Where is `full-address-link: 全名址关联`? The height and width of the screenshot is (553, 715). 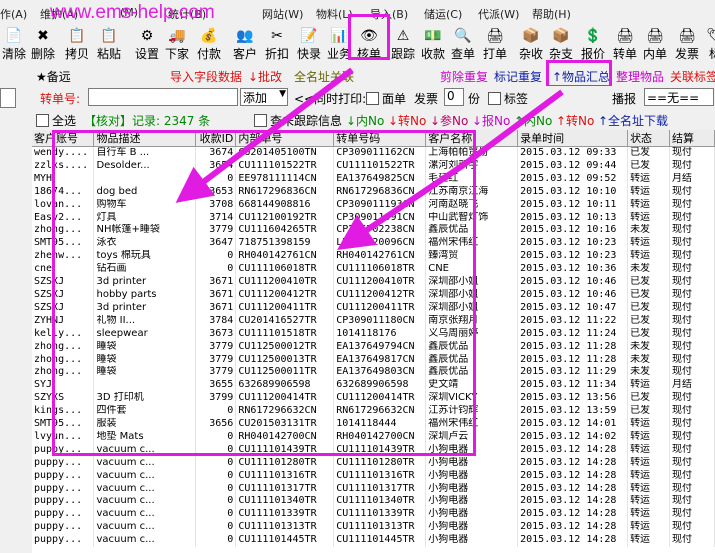 full-address-link: 全名址关联 is located at coordinates (324, 76).